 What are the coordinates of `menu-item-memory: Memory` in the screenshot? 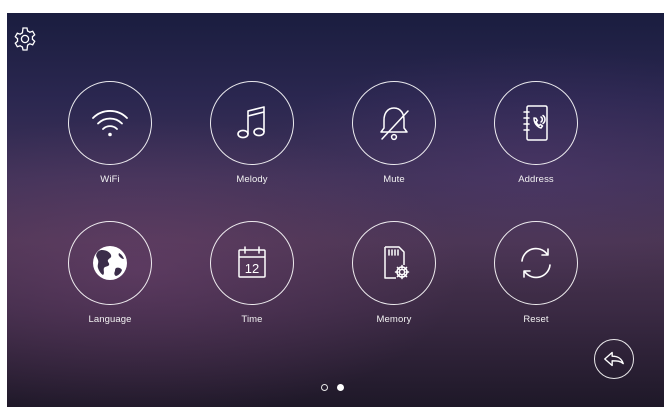 It's located at (394, 281).